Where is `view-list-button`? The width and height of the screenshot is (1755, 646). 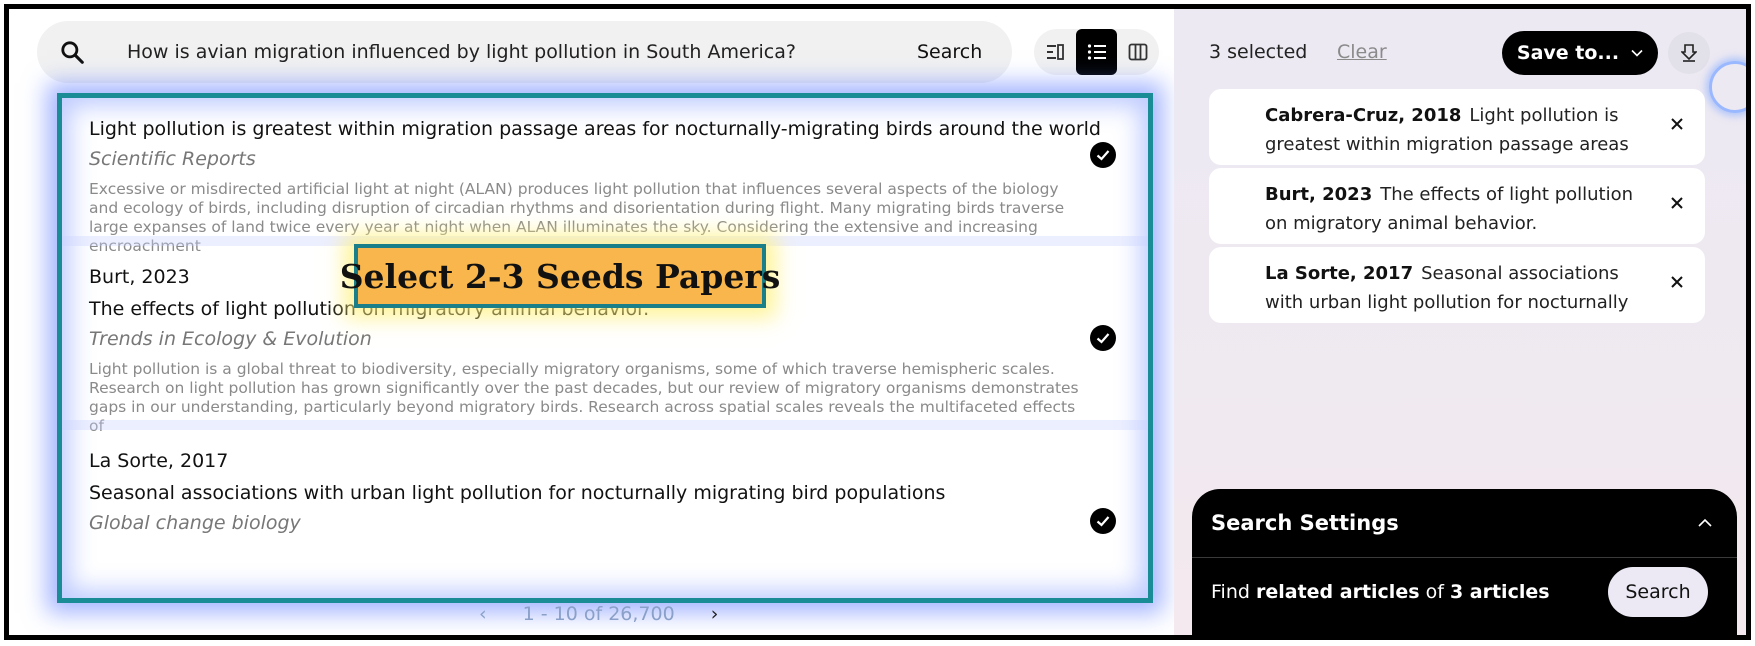 view-list-button is located at coordinates (1096, 52).